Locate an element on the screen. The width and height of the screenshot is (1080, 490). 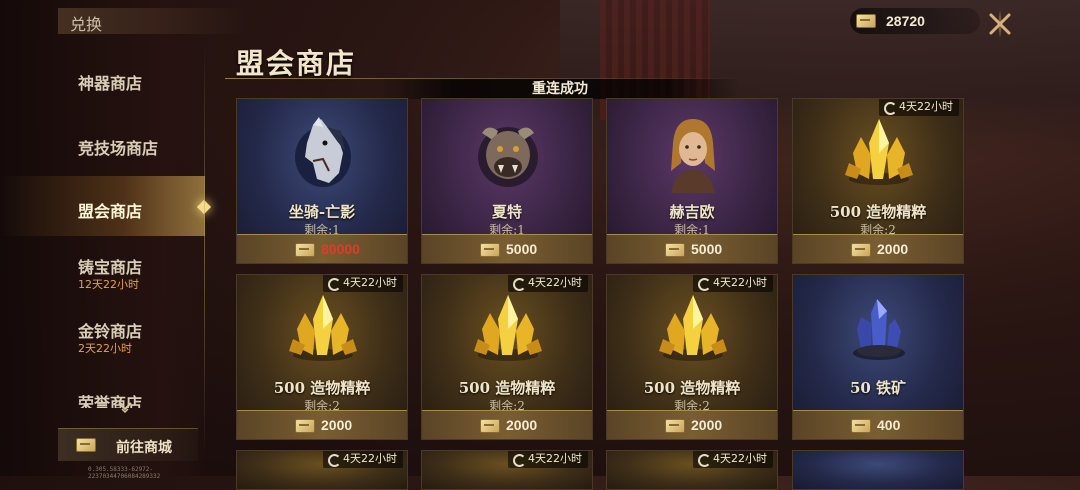
item-price: 80000 is located at coordinates (340, 249).